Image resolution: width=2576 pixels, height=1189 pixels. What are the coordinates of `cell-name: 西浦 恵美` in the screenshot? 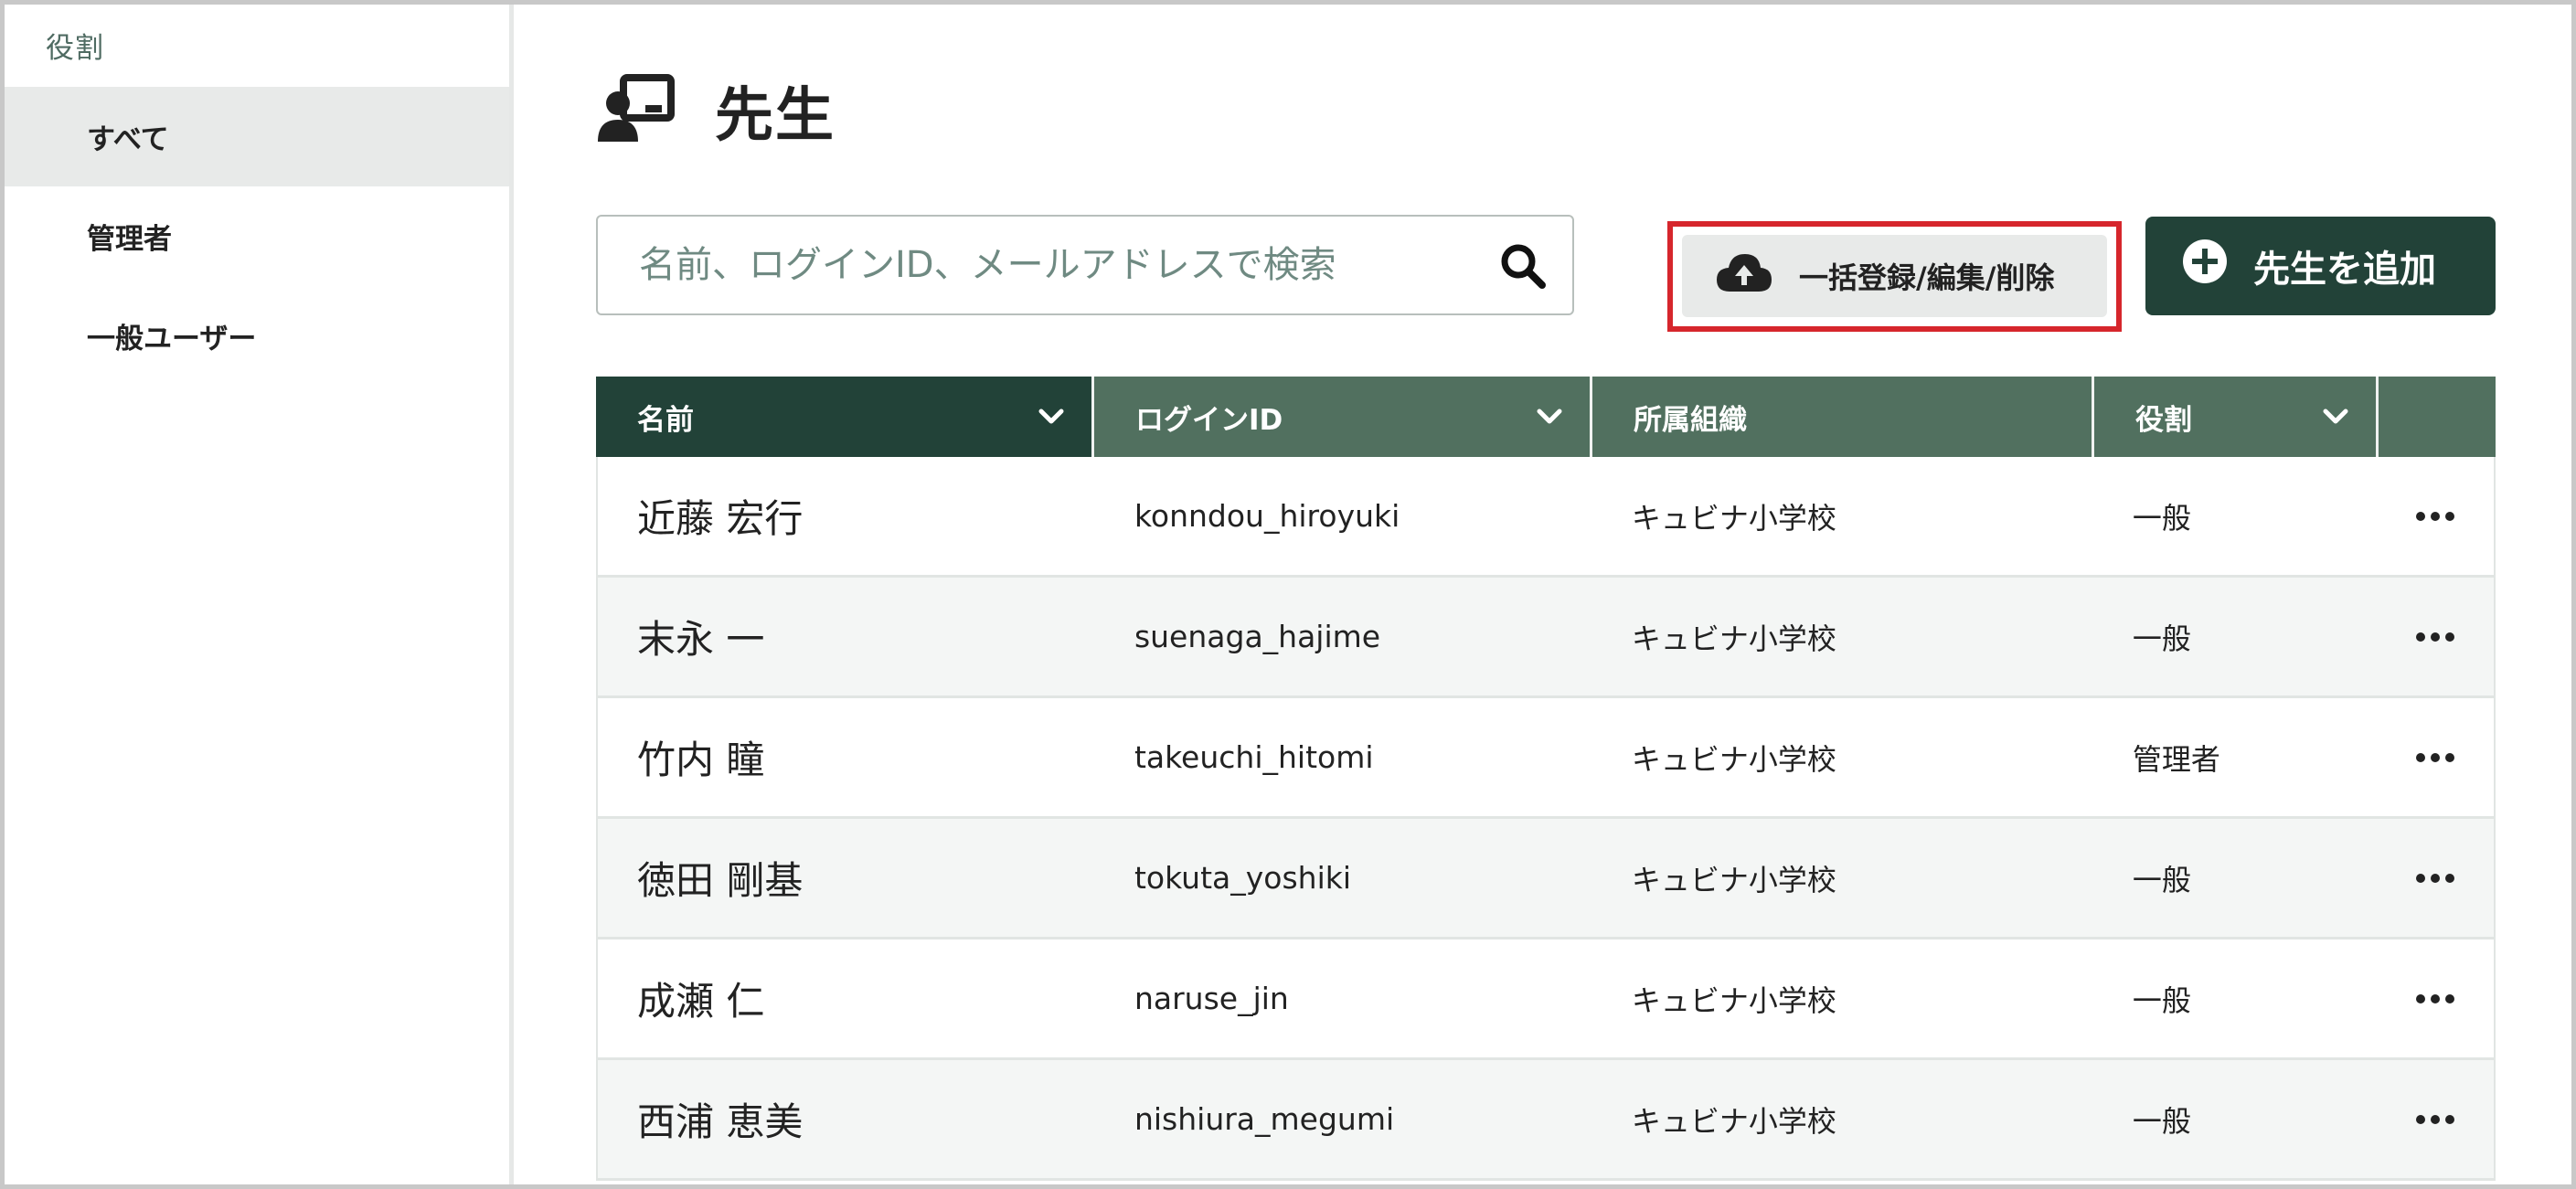 It's located at (721, 1121).